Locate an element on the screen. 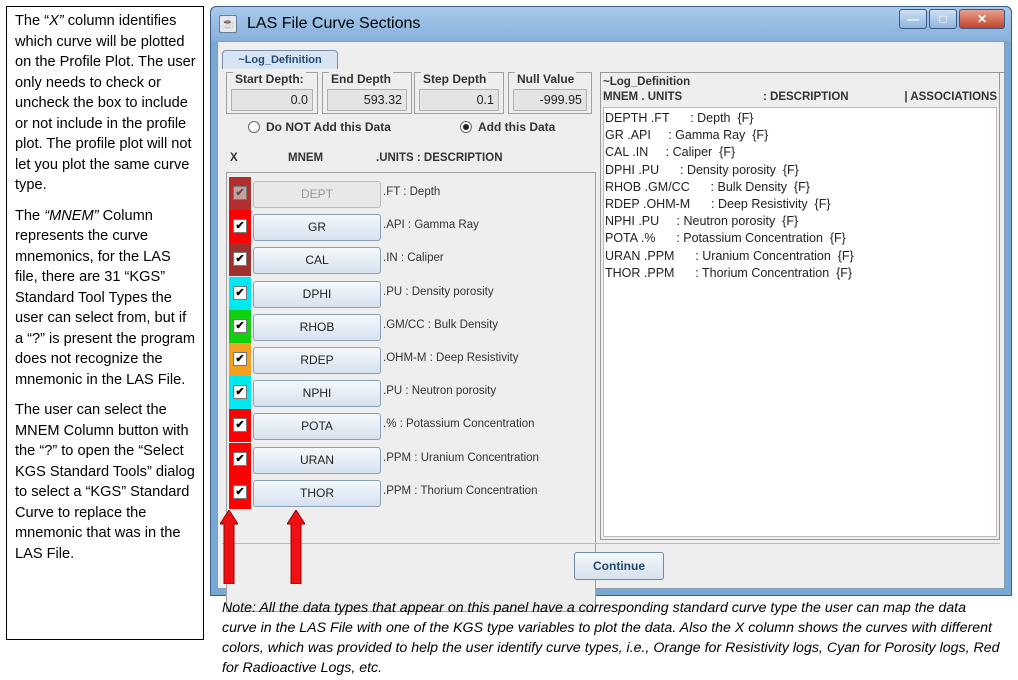 Image resolution: width=1018 pixels, height=680 pixels. title-bar: ☕ LAS File Curve Sections — □ ✕ is located at coordinates (611, 24).